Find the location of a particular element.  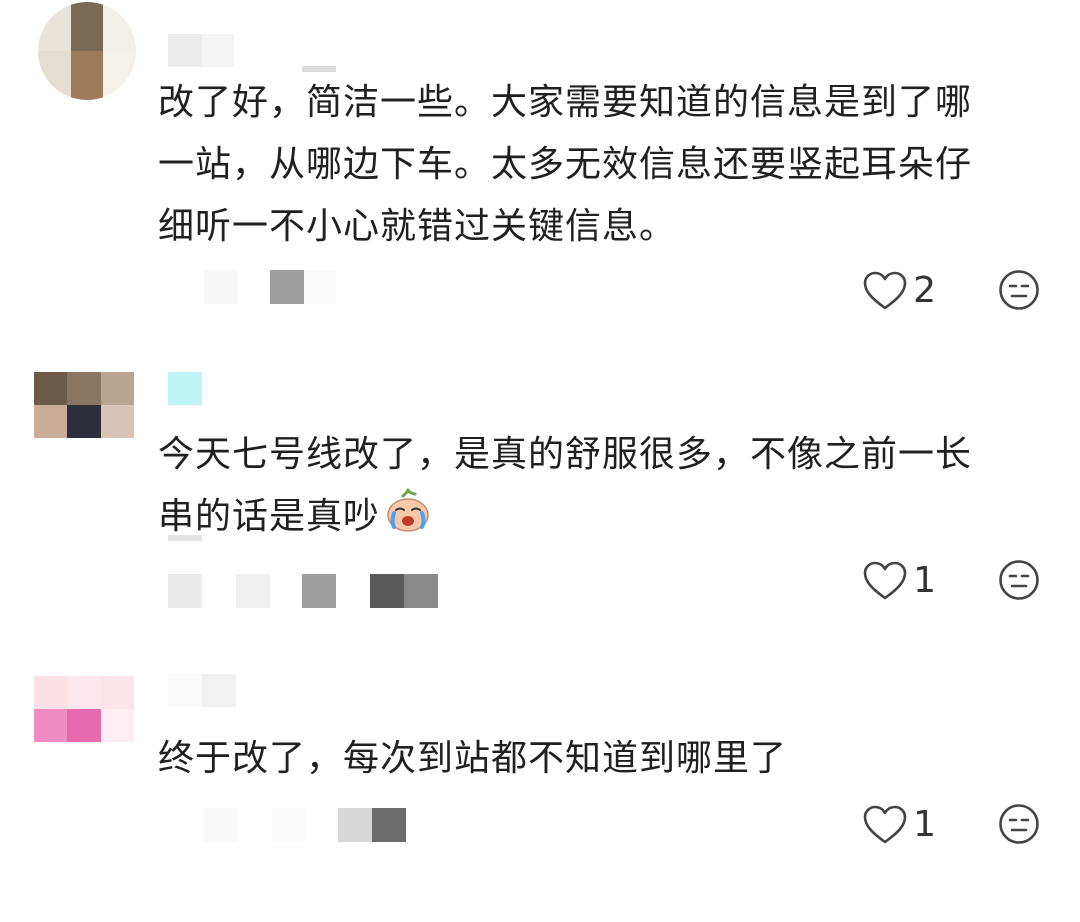

crying-face-emoji-icon is located at coordinates (408, 510).